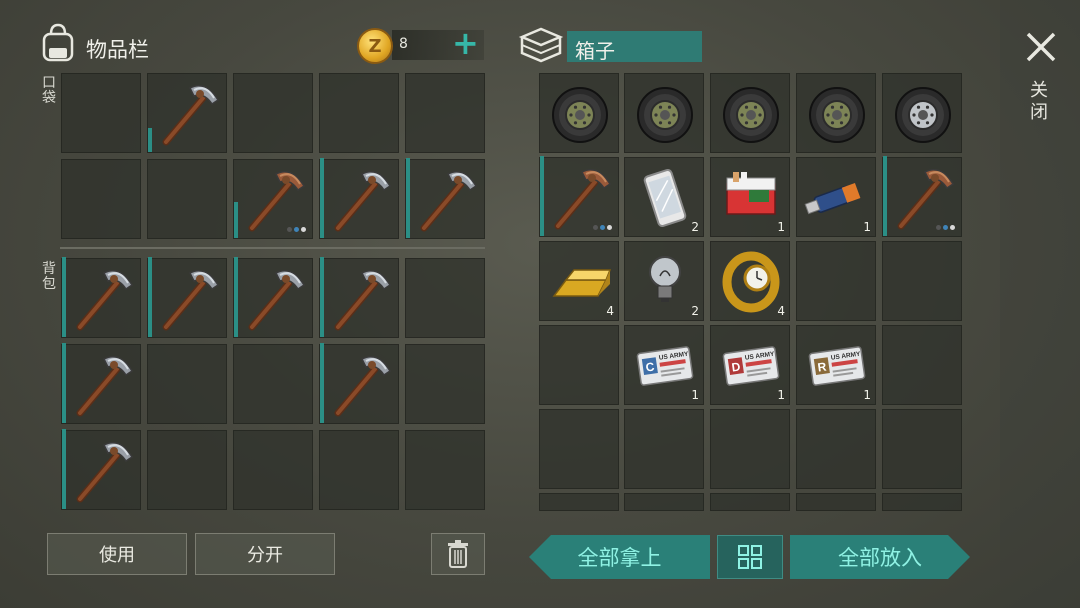 The image size is (1080, 608). Describe the element at coordinates (117, 554) in the screenshot. I see `use-button: 使用` at that location.